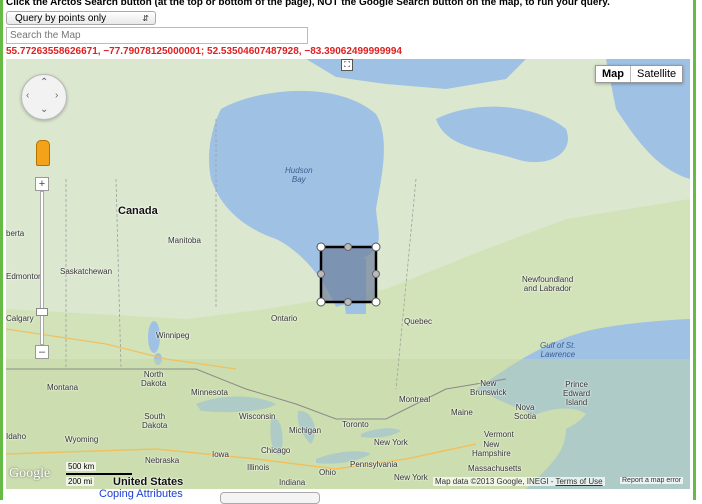 This screenshot has height=504, width=702. Describe the element at coordinates (29, 474) in the screenshot. I see `google-logo: Google` at that location.